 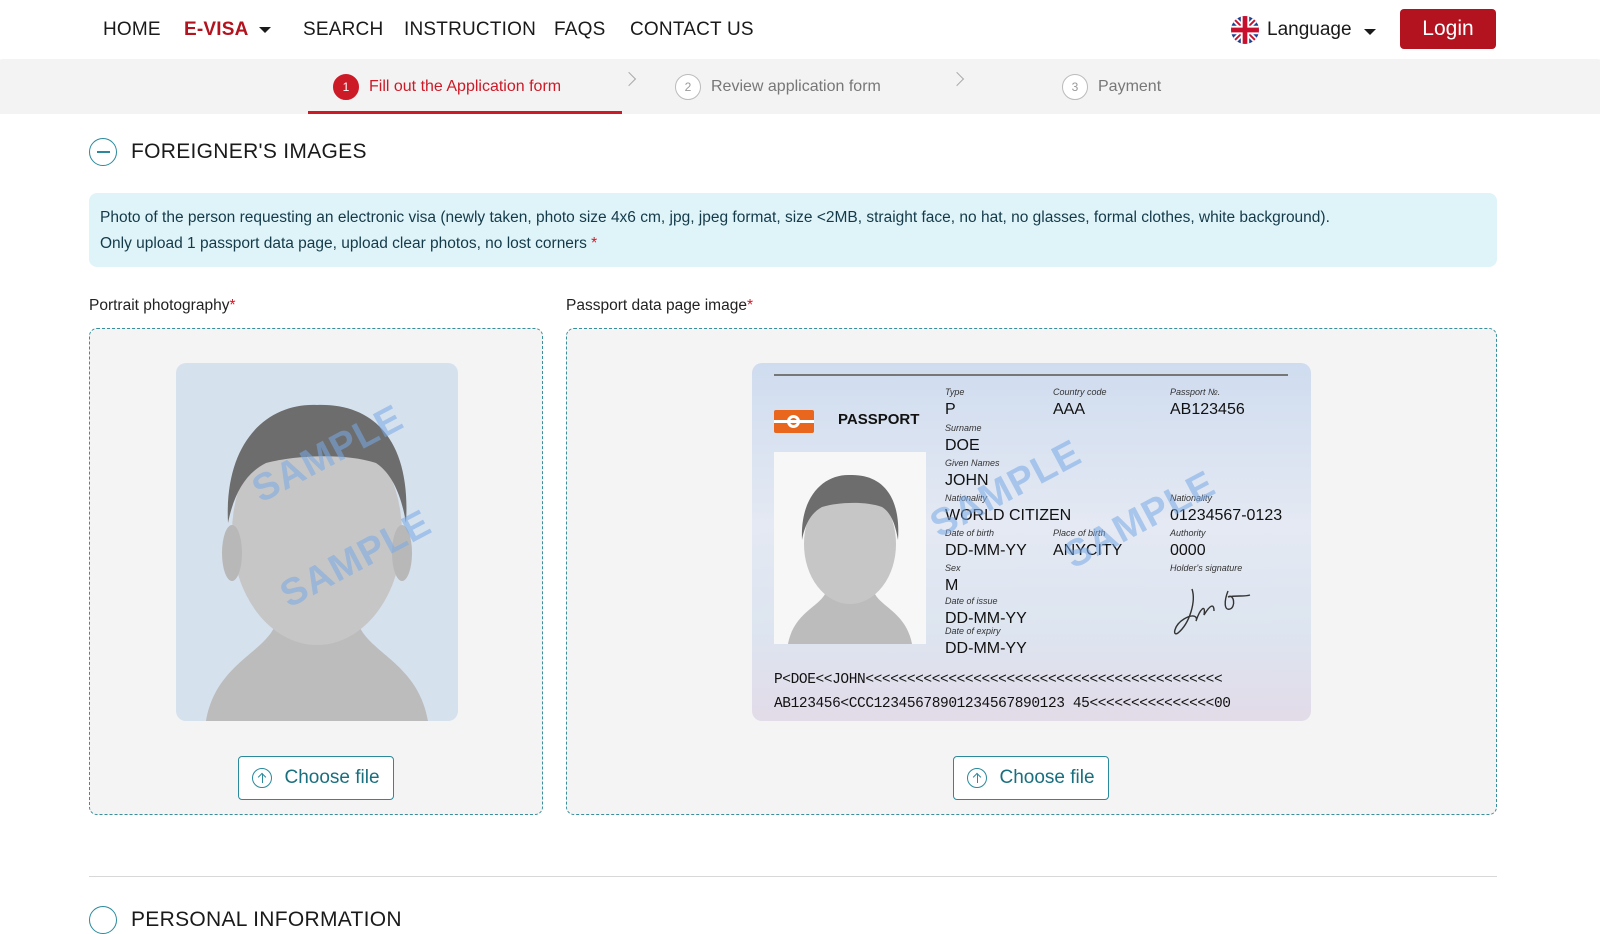 What do you see at coordinates (1212, 611) in the screenshot?
I see `signature-icon` at bounding box center [1212, 611].